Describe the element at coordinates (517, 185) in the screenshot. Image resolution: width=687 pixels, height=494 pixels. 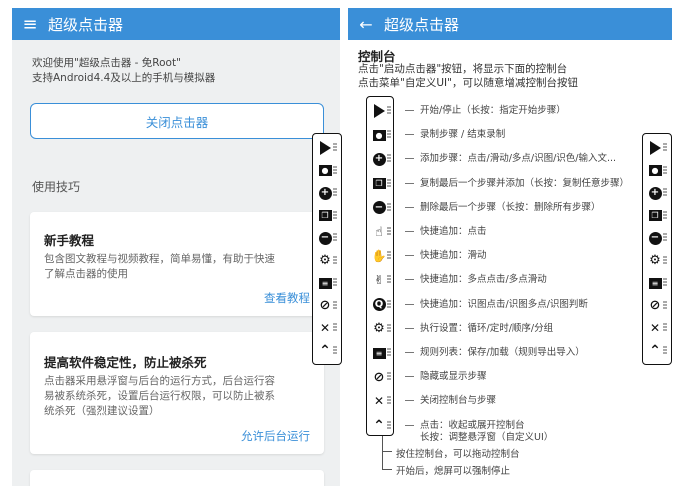
I see `legend-item: 复制最后一个步骤并添加（长按：复制任意步骤）` at that location.